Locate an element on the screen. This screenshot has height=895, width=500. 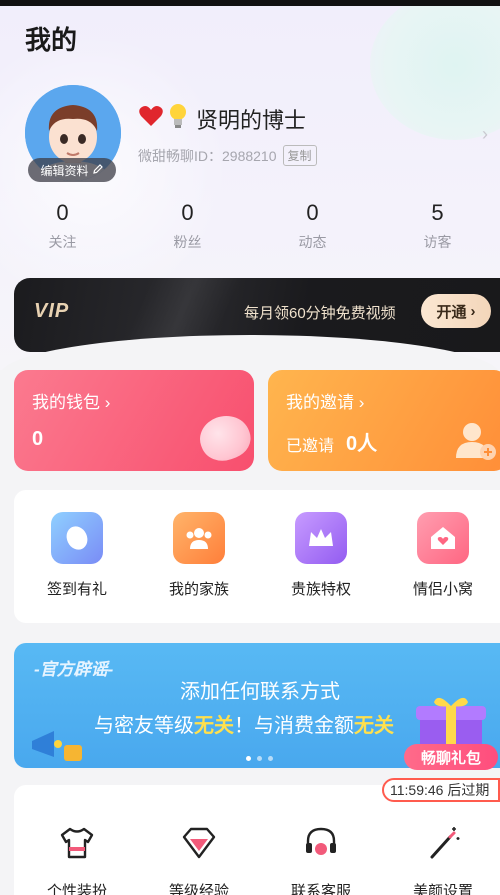
diamond-icon is located at coordinates (199, 845).